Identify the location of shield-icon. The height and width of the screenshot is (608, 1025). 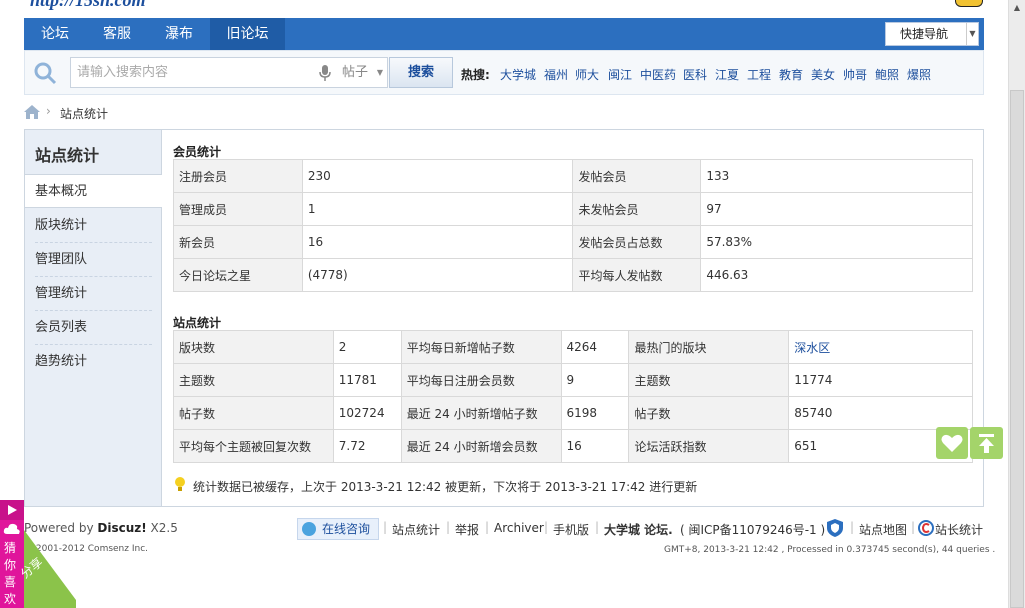
(835, 528).